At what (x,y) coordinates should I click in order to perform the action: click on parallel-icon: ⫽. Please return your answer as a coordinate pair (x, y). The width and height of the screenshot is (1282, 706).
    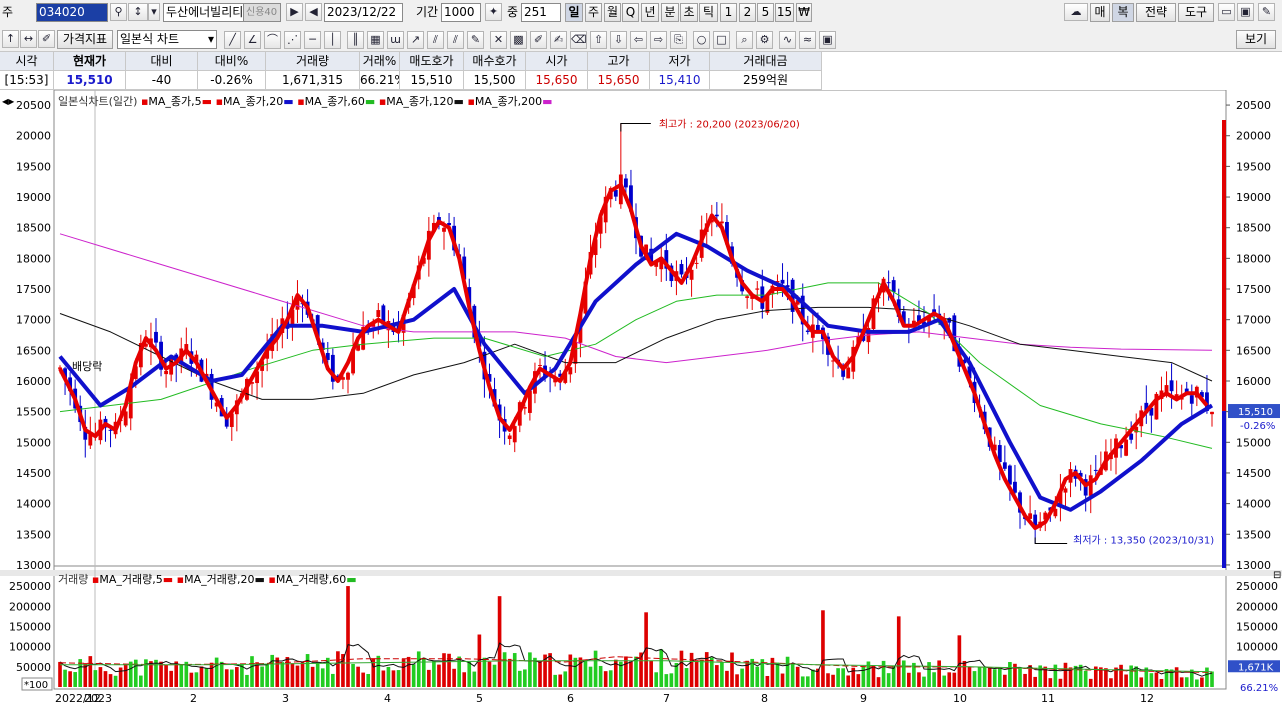
    Looking at the image, I should click on (435, 40).